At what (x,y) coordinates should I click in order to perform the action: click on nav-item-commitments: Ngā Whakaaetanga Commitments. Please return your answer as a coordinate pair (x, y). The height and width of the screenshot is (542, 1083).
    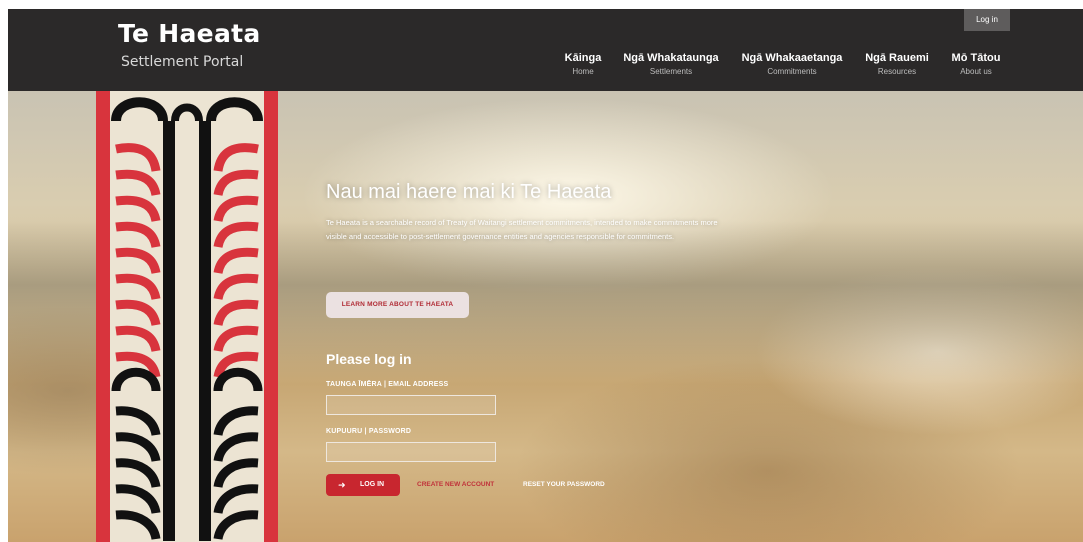
    Looking at the image, I should click on (792, 64).